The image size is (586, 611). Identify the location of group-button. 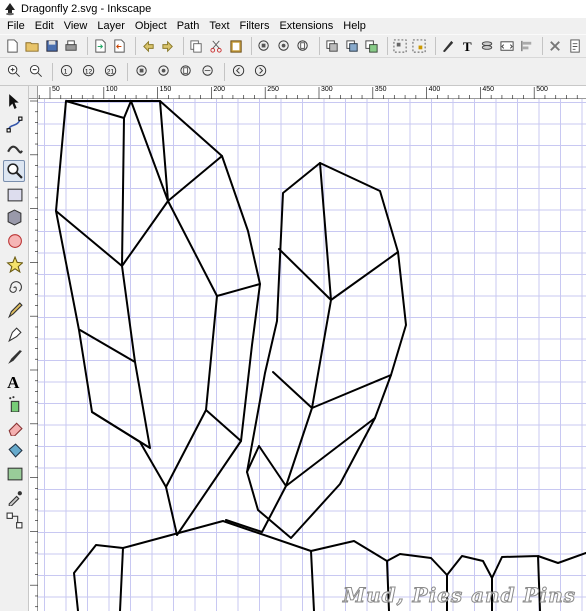
(400, 46).